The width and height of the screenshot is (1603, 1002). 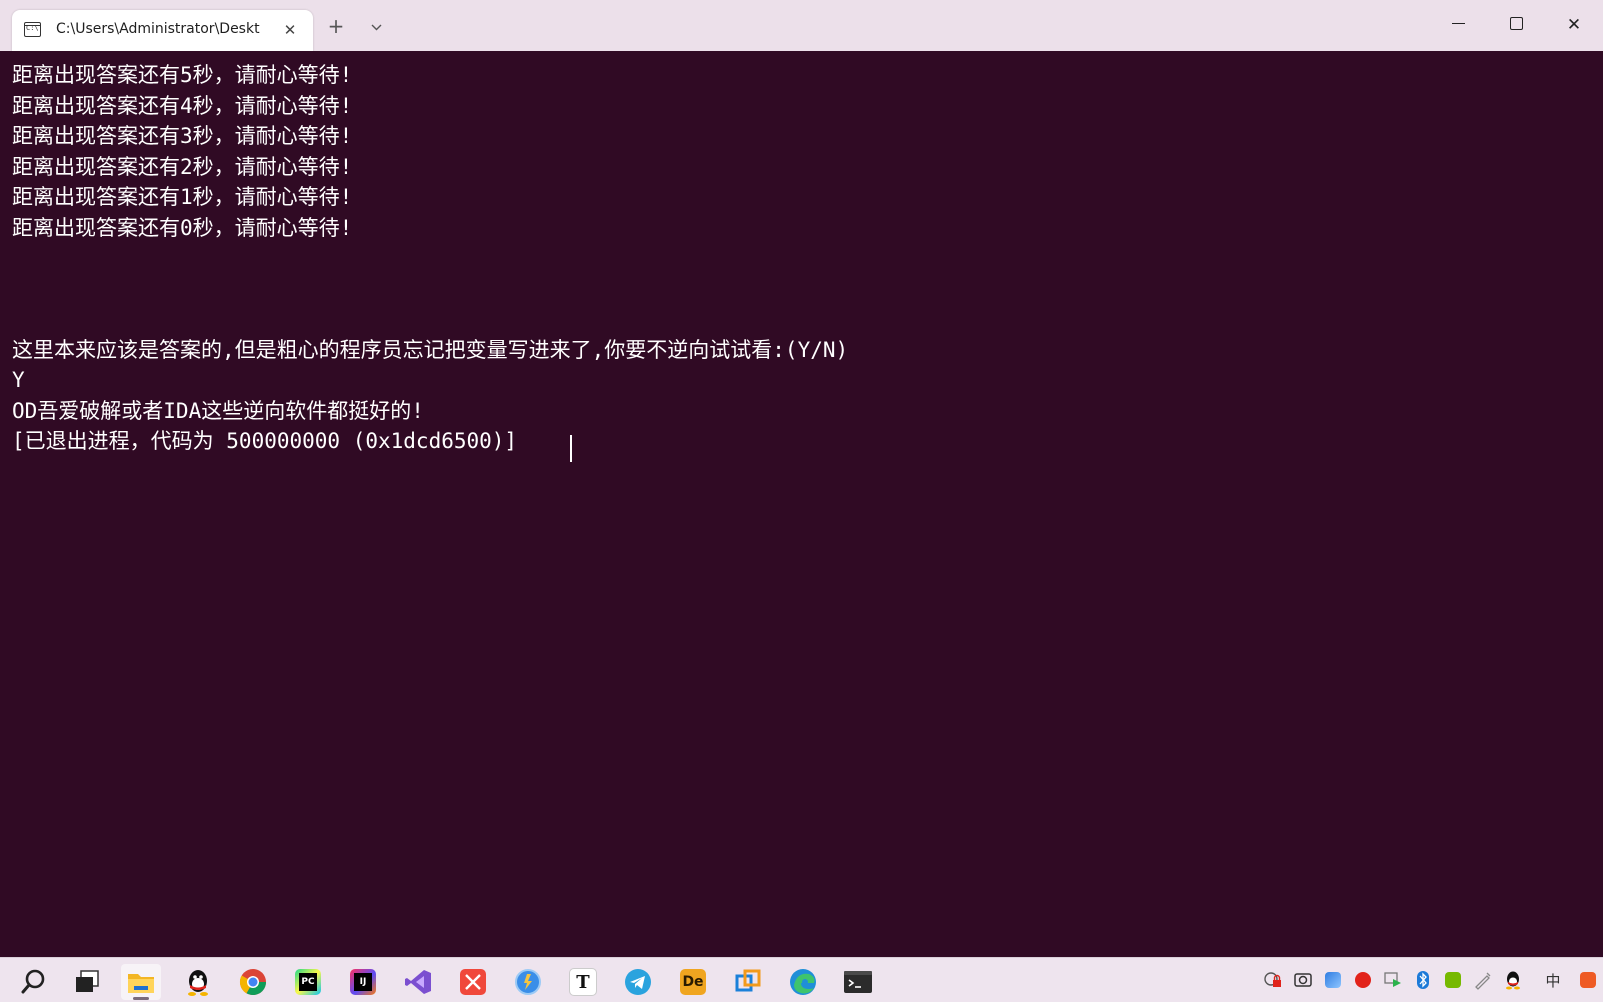 I want to click on taskbar-chrome, so click(x=253, y=982).